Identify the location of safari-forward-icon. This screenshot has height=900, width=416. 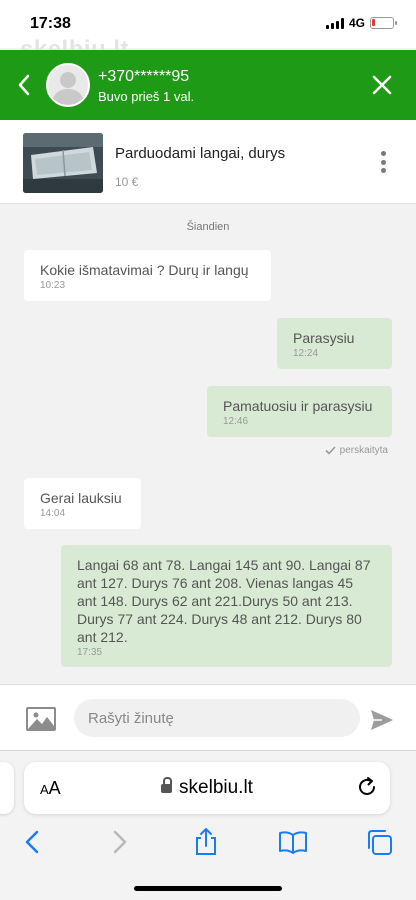
(119, 842).